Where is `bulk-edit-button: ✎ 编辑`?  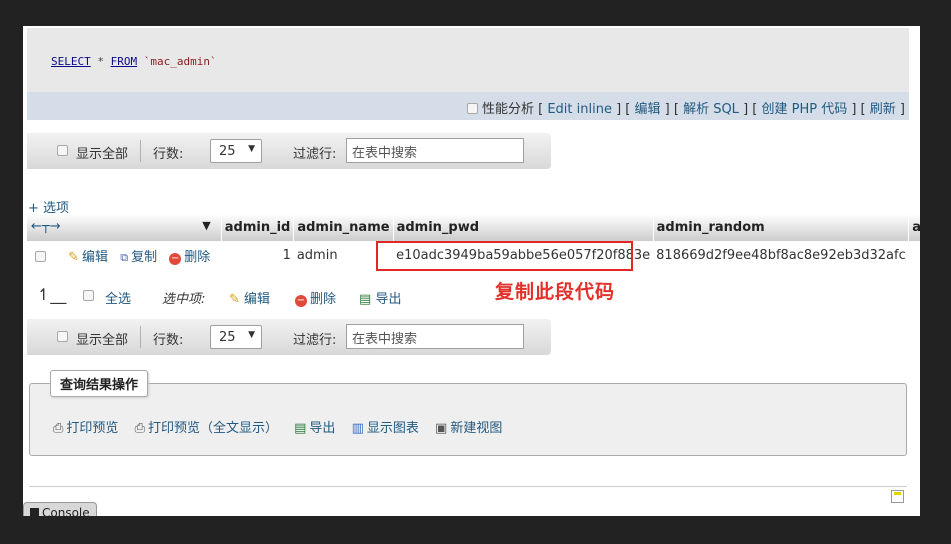 bulk-edit-button: ✎ 编辑 is located at coordinates (249, 297).